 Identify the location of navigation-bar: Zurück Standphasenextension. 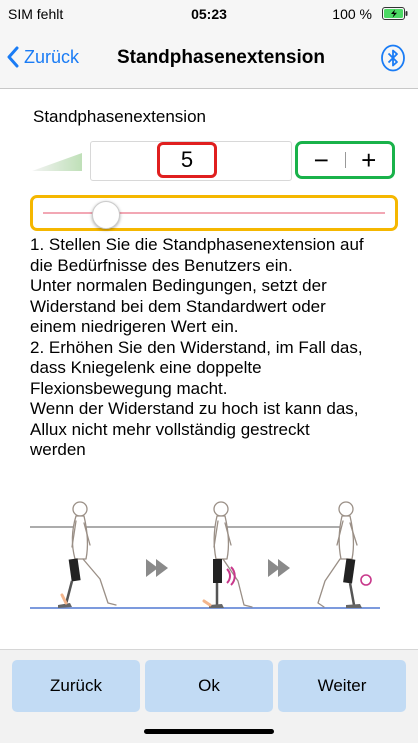
(209, 59).